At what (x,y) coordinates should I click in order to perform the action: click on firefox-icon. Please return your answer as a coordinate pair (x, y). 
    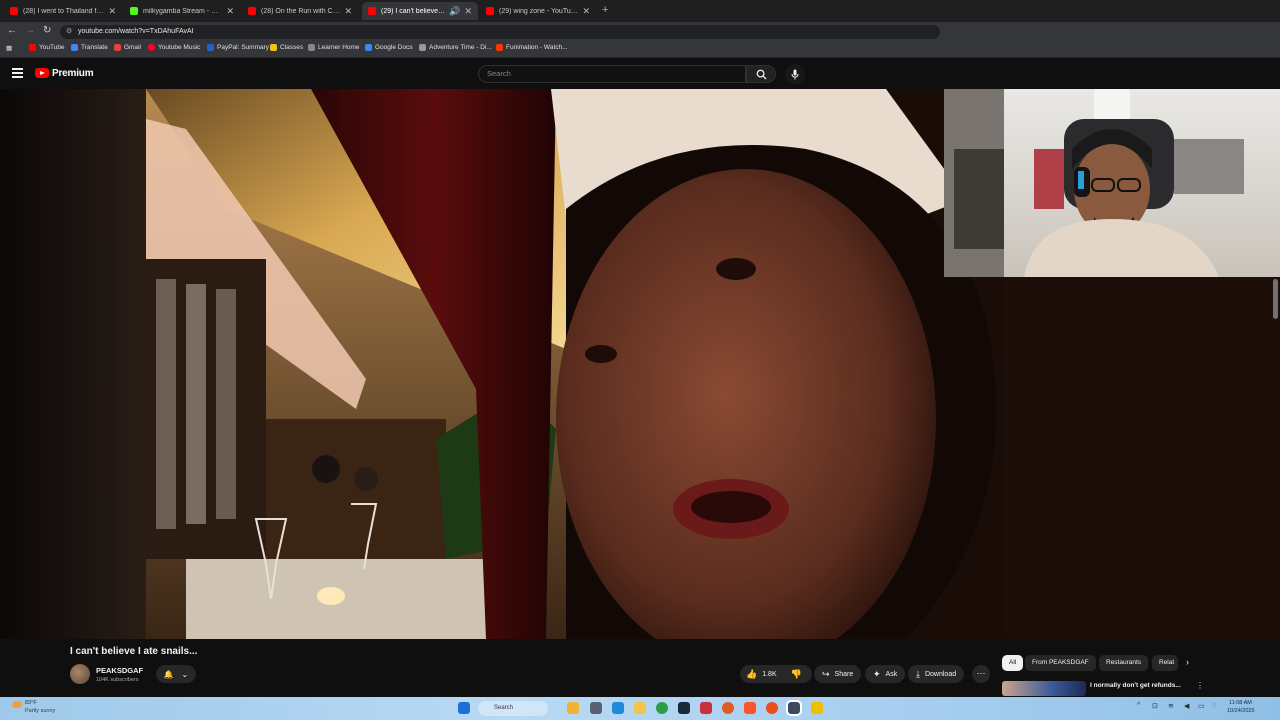
    Looking at the image, I should click on (728, 708).